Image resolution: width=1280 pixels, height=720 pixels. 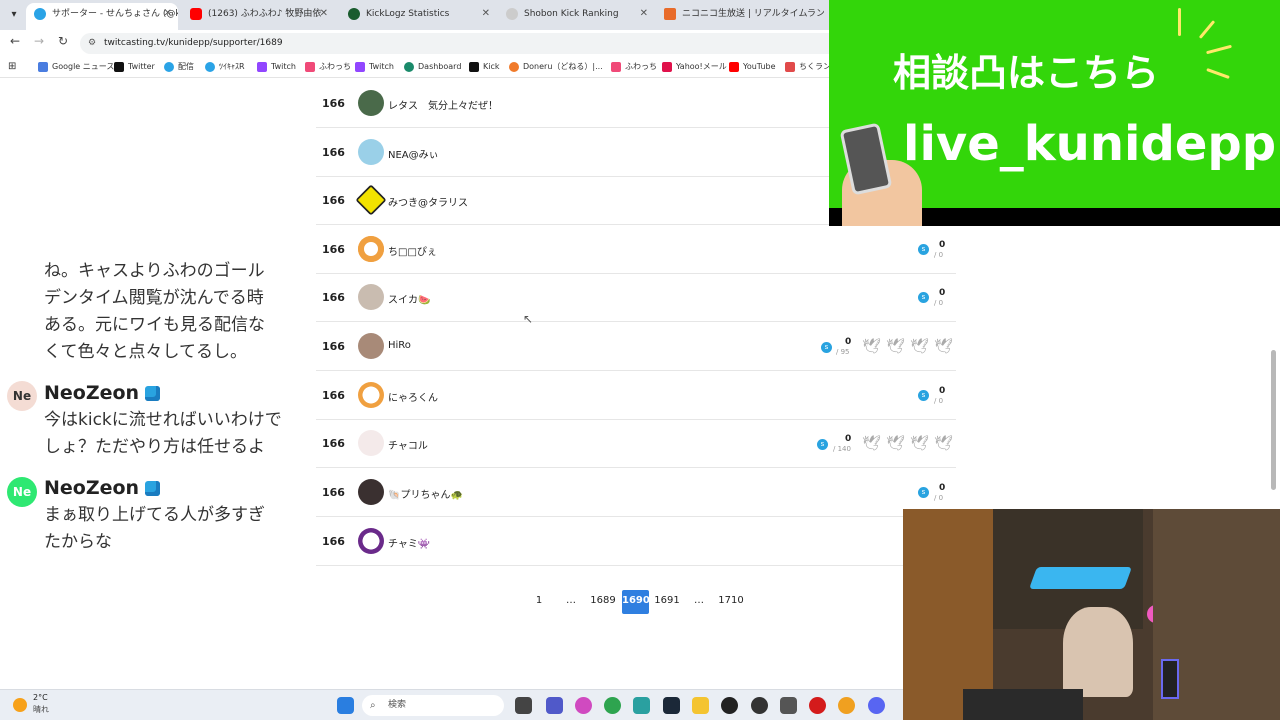 What do you see at coordinates (76, 67) in the screenshot?
I see `bookmark-item: Google ニュース` at bounding box center [76, 67].